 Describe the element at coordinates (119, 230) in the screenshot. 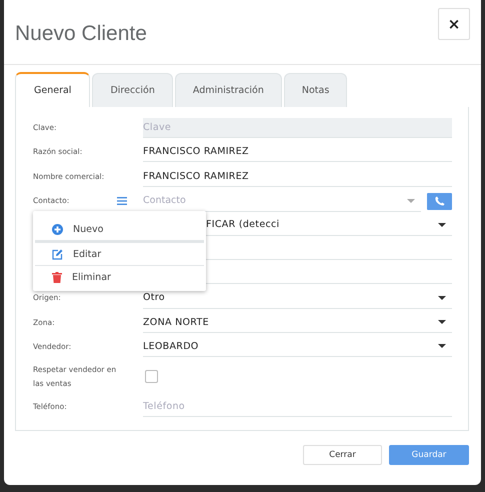

I see `menu-item: Nuevo` at that location.